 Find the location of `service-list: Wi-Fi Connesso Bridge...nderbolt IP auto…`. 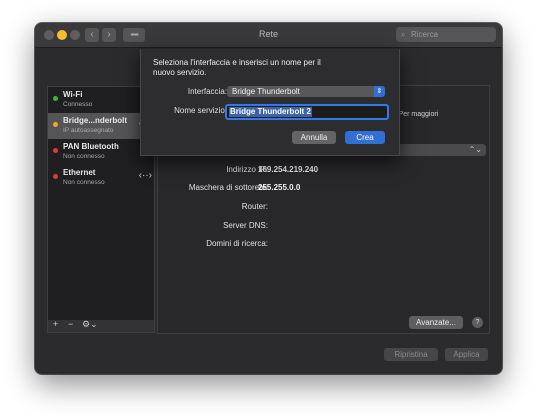

service-list: Wi-Fi Connesso Bridge...nderbolt IP auto… is located at coordinates (101, 204).